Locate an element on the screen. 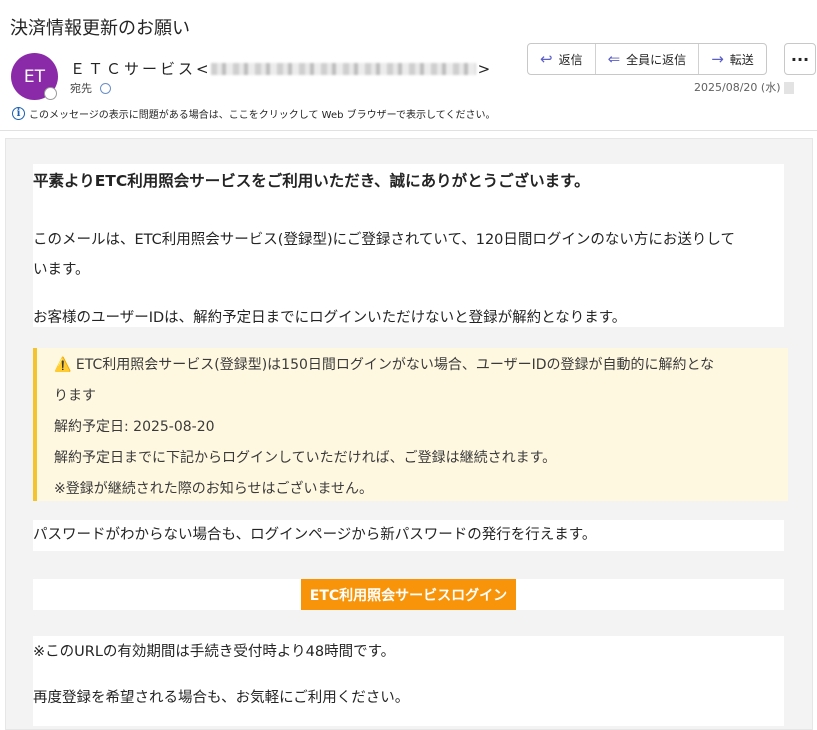 This screenshot has width=817, height=730. login-button-row: ETC利用照会サービスログイン is located at coordinates (408, 594).